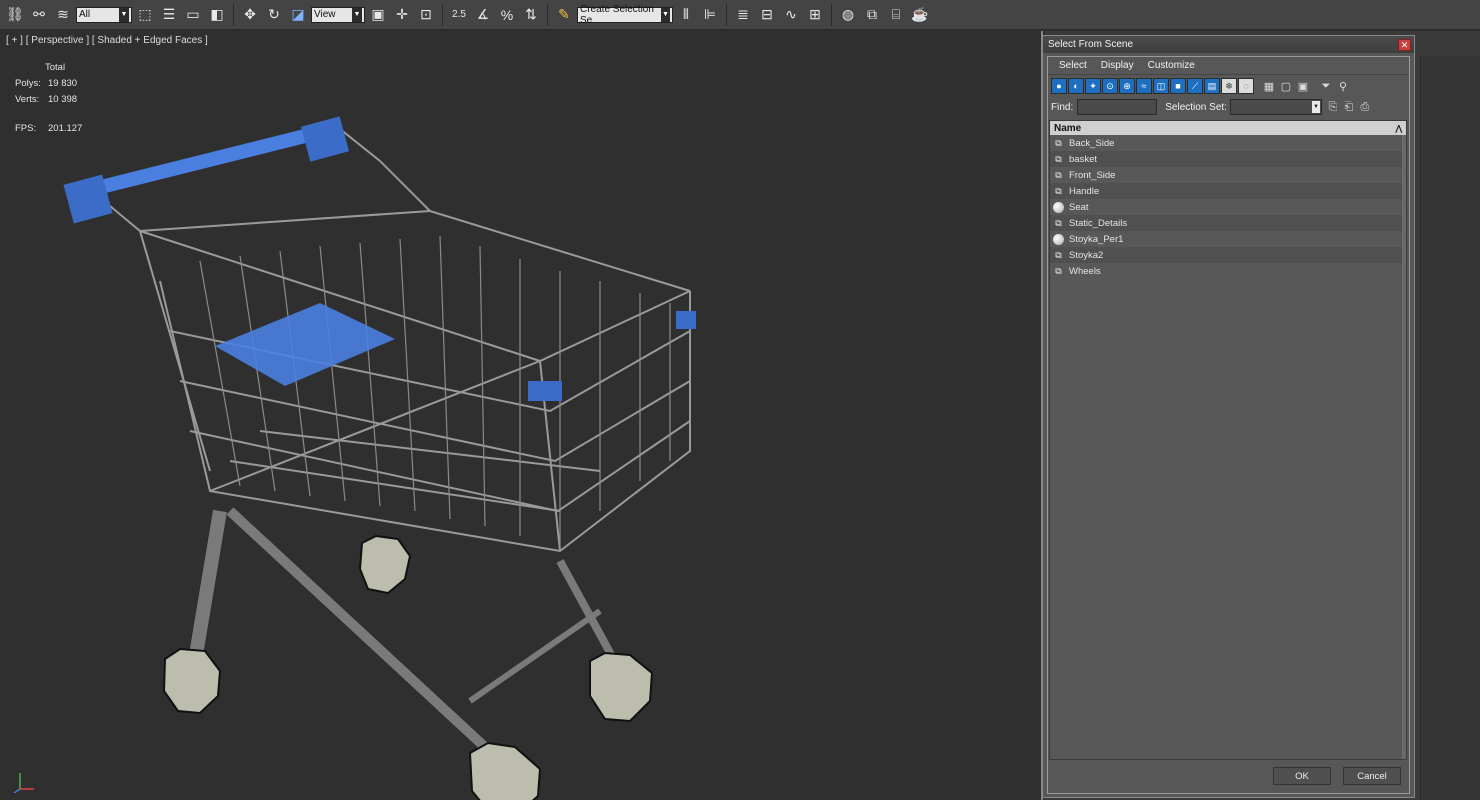  What do you see at coordinates (104, 14) in the screenshot?
I see `selection-filter-dropdown: All ▼` at bounding box center [104, 14].